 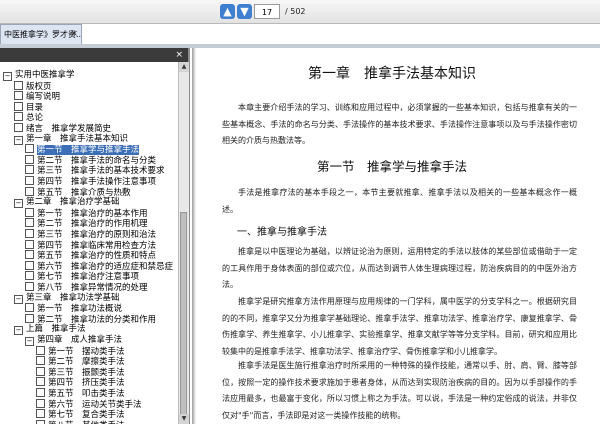 What do you see at coordinates (77, 138) in the screenshot?
I see `tree-item-label: 第一章 推拿手法基本知识` at bounding box center [77, 138].